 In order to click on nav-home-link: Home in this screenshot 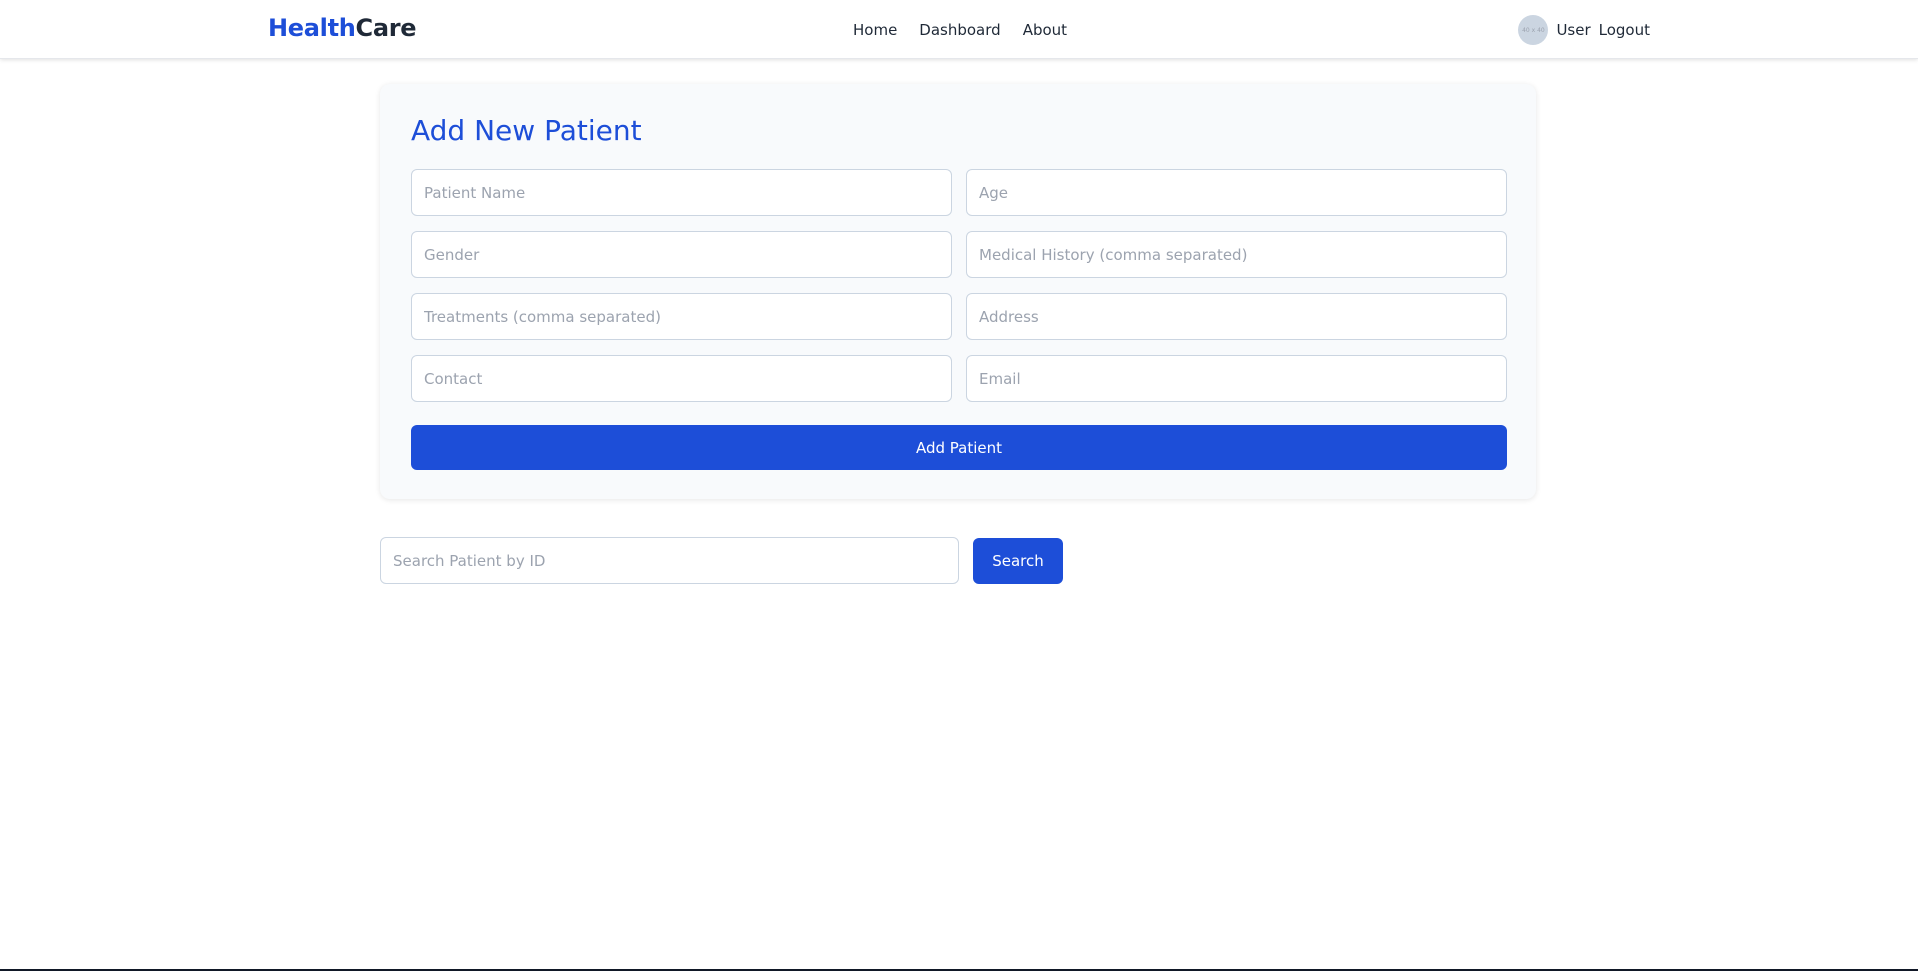, I will do `click(875, 30)`.